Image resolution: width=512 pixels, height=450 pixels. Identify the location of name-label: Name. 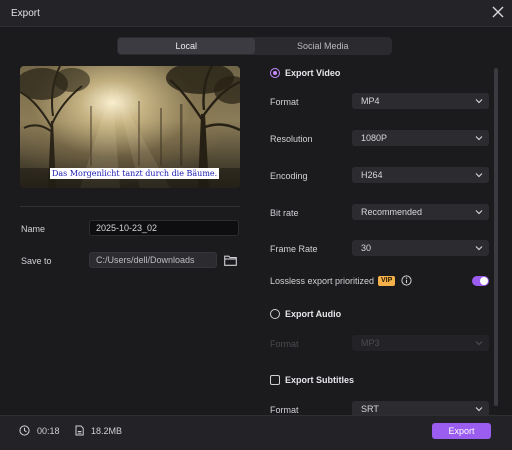
(33, 229).